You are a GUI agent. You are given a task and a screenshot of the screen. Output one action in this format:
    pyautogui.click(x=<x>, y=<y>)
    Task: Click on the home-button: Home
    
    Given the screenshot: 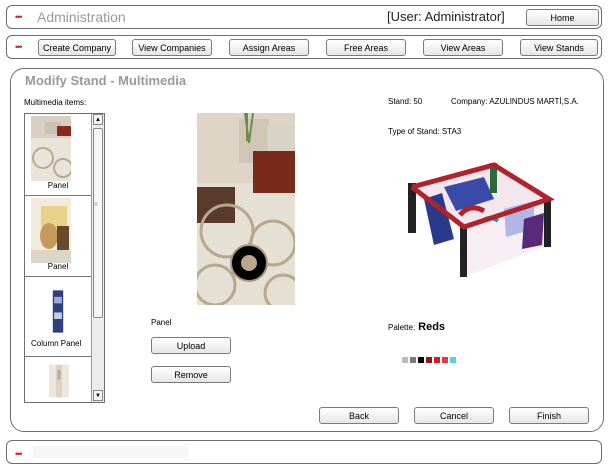 What is the action you would take?
    pyautogui.click(x=562, y=17)
    